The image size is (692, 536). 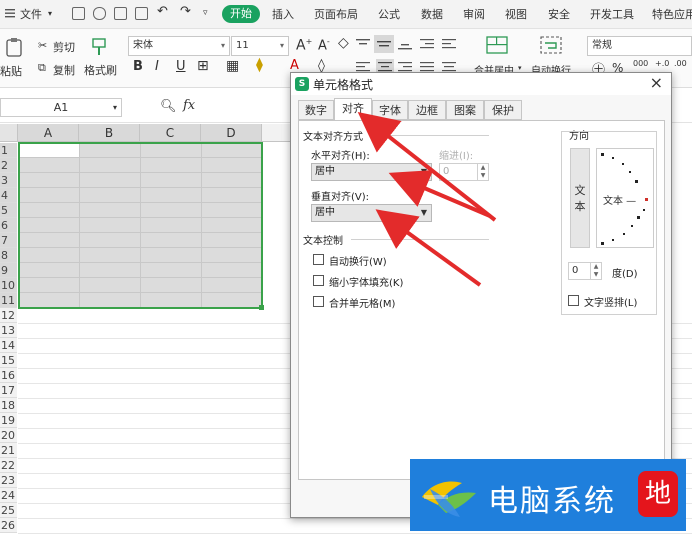 What do you see at coordinates (552, 501) in the screenshot?
I see `watermark-text: 电脑系统` at bounding box center [552, 501].